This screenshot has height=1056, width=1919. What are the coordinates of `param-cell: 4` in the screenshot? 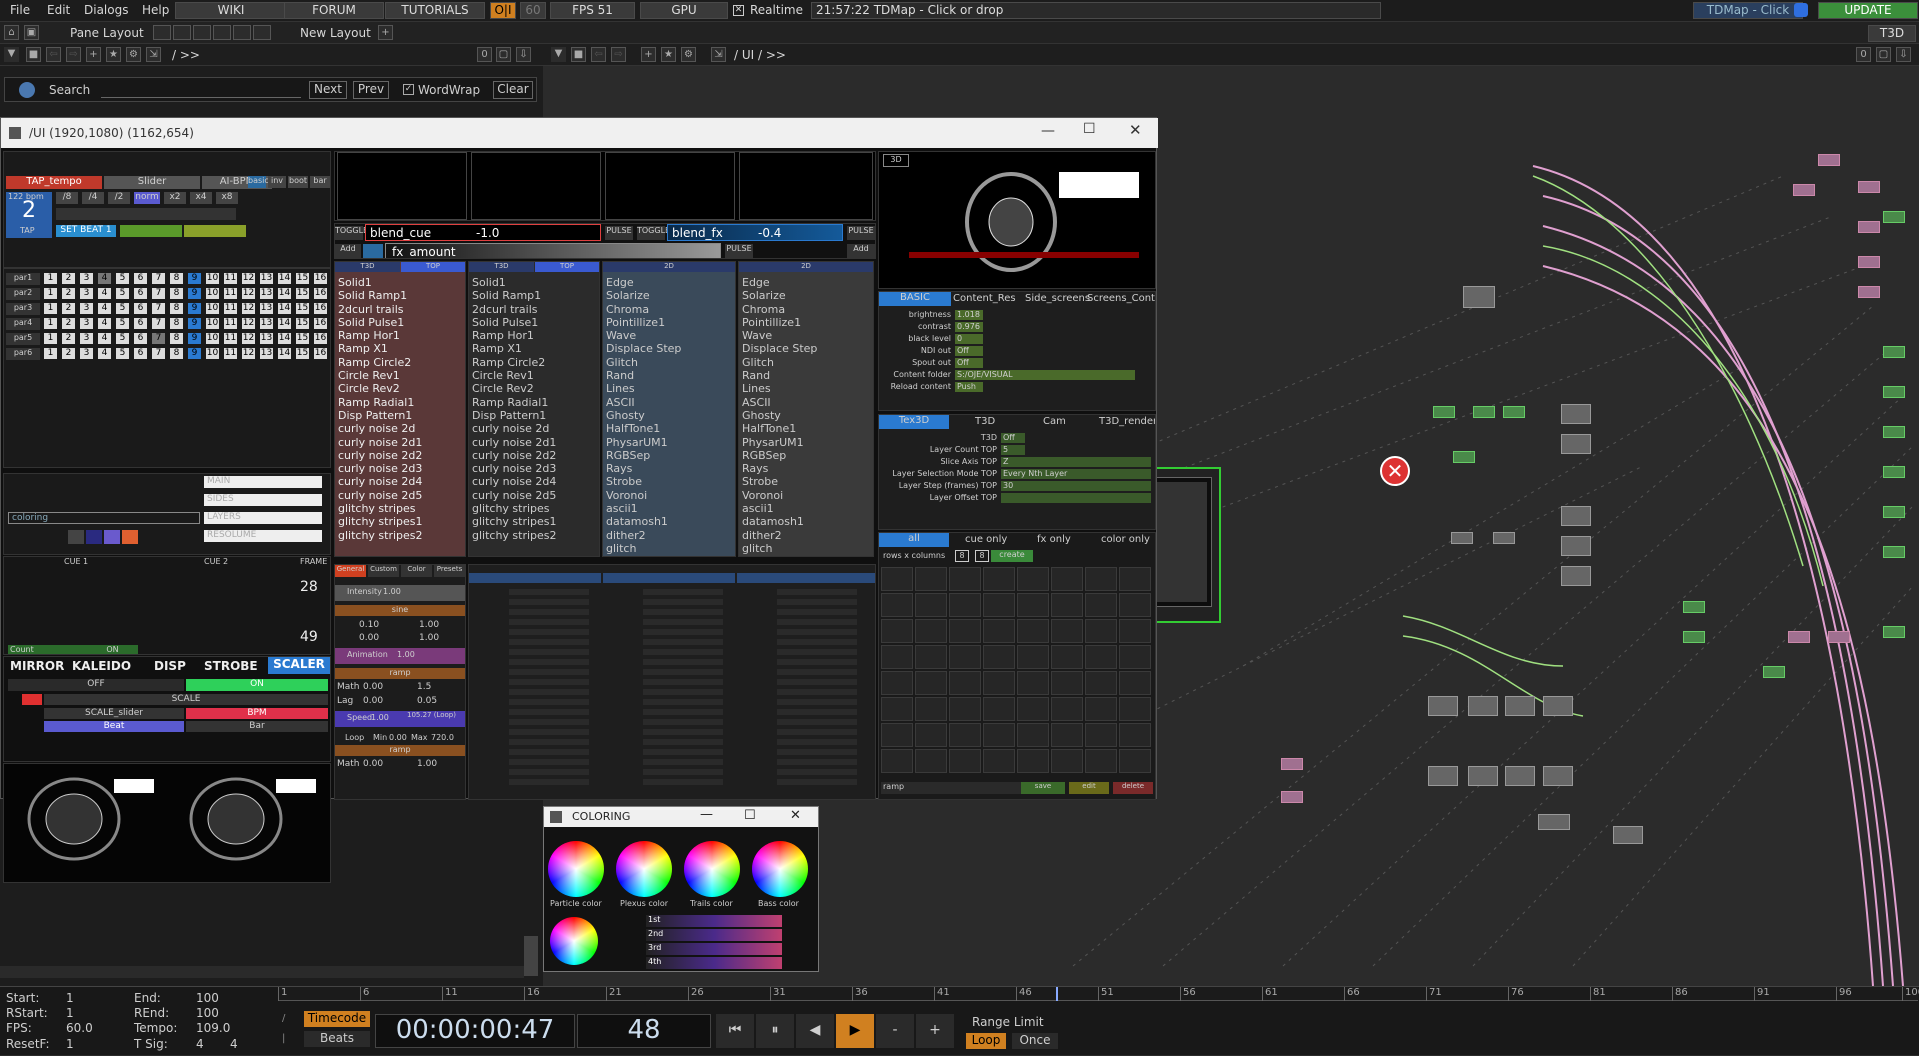 It's located at (104, 278).